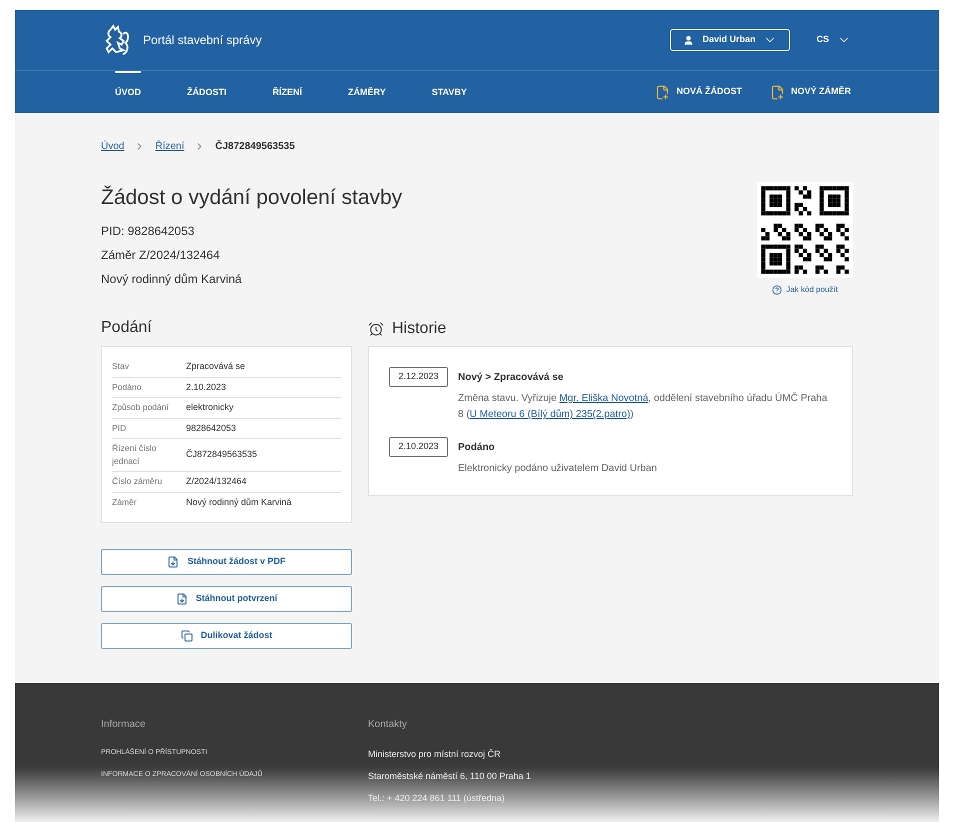 This screenshot has height=822, width=954. What do you see at coordinates (643, 406) in the screenshot?
I see `history-description: Změna stavu. Vyřizuje Mgr. Eliška Novotná, oddělení stavebního úřadu ÚMČ Praha 8 (U Meteoru 6 (Bílý dům) 235(2.patro))` at bounding box center [643, 406].